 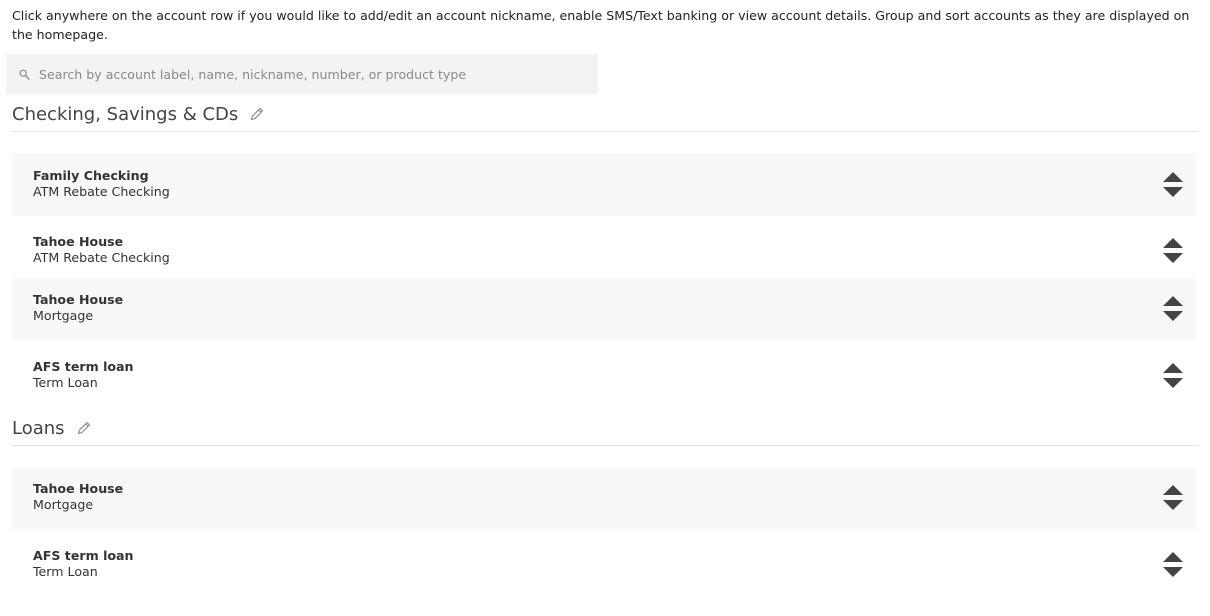 I want to click on search-box, so click(x=302, y=74).